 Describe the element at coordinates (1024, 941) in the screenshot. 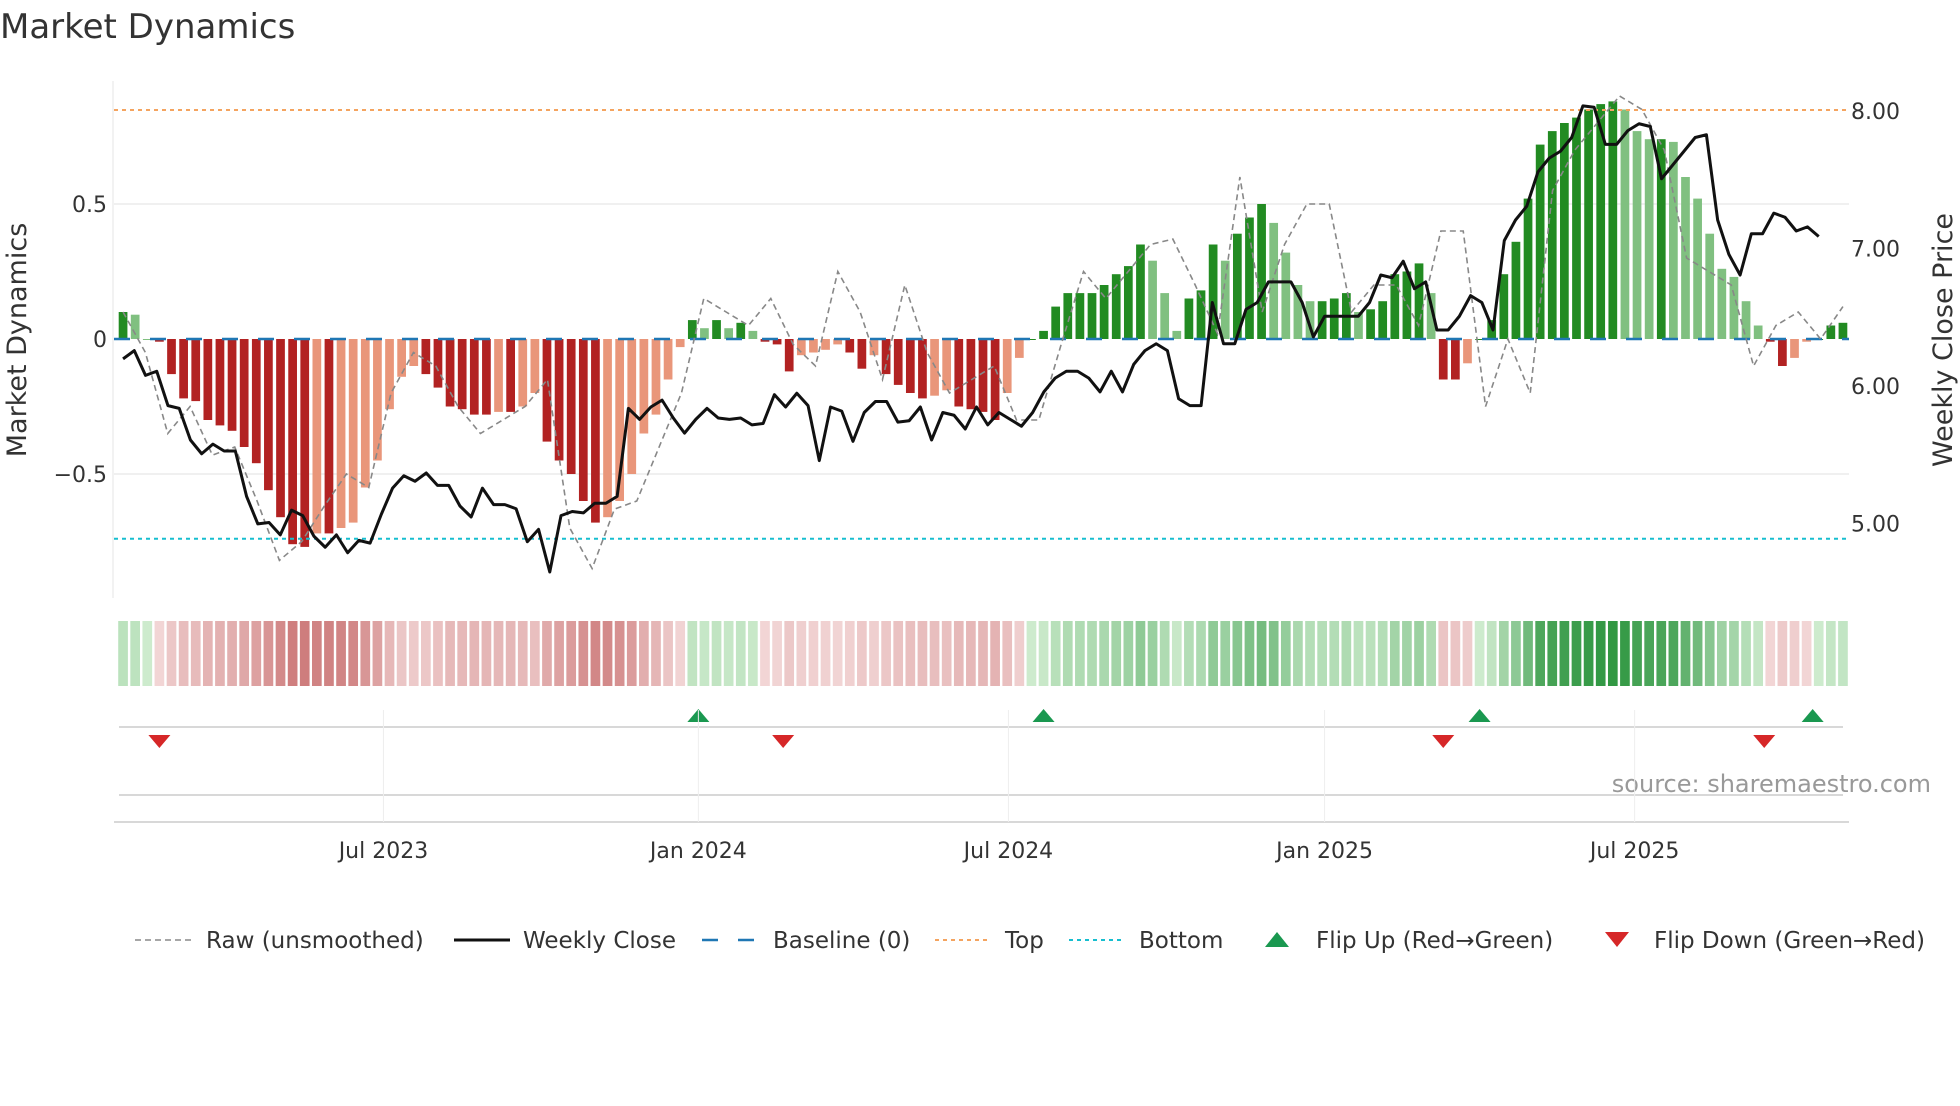

I see `legend-label: Top` at that location.